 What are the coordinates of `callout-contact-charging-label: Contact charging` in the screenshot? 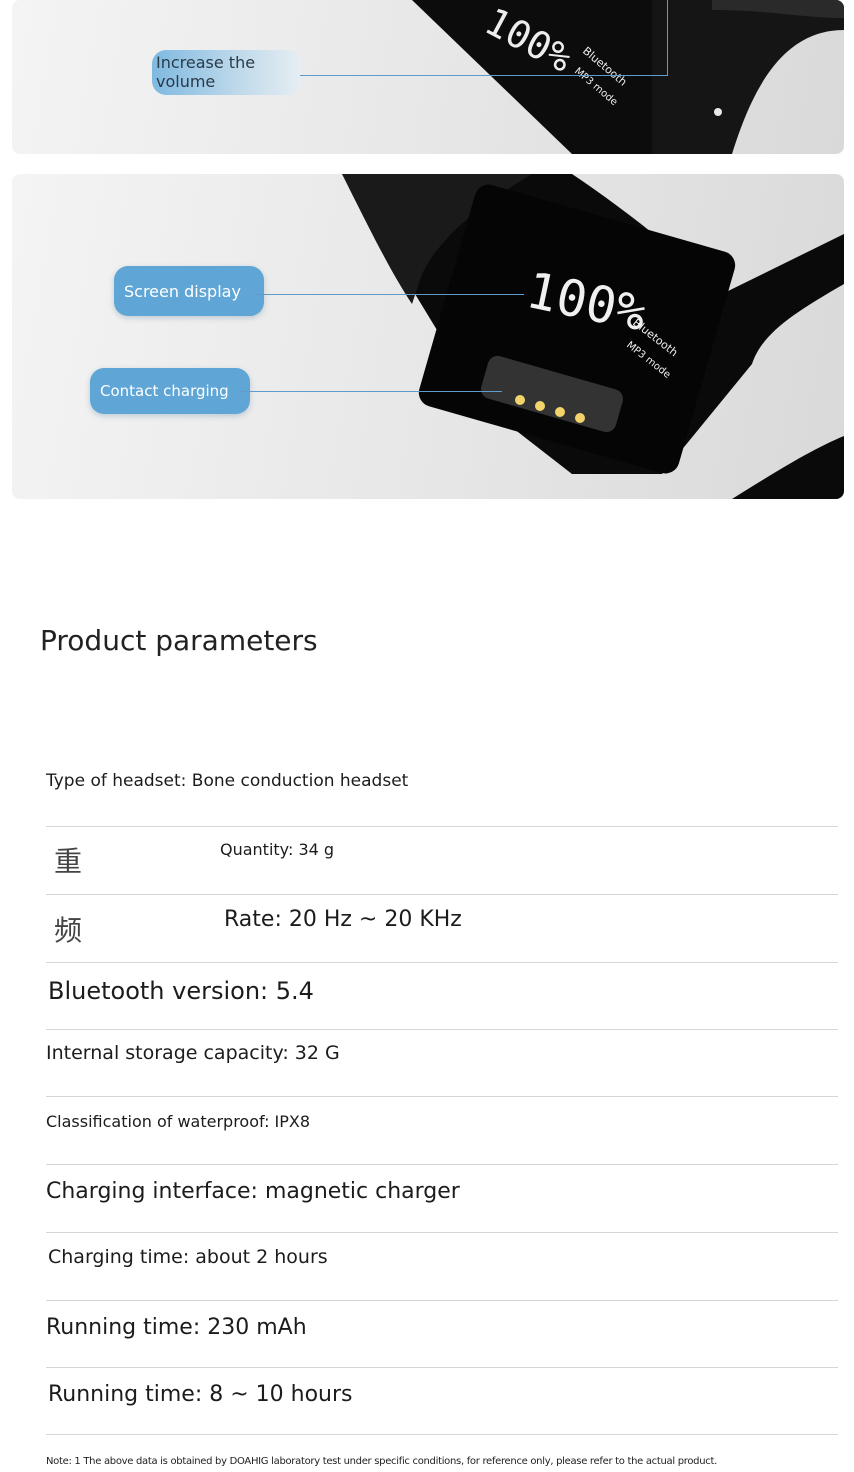 It's located at (164, 390).